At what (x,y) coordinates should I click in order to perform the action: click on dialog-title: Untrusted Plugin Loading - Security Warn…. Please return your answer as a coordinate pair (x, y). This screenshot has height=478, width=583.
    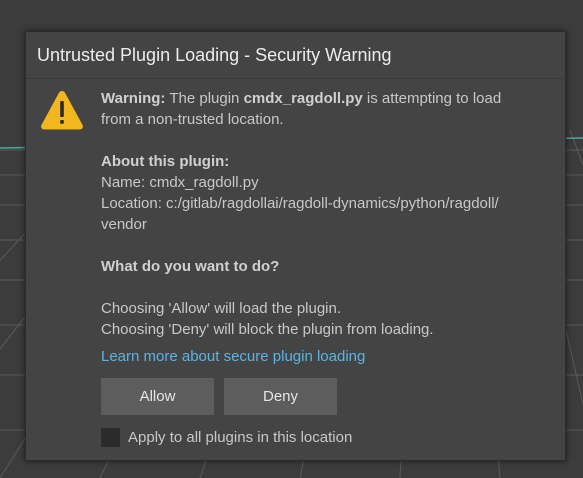
    Looking at the image, I should click on (214, 55).